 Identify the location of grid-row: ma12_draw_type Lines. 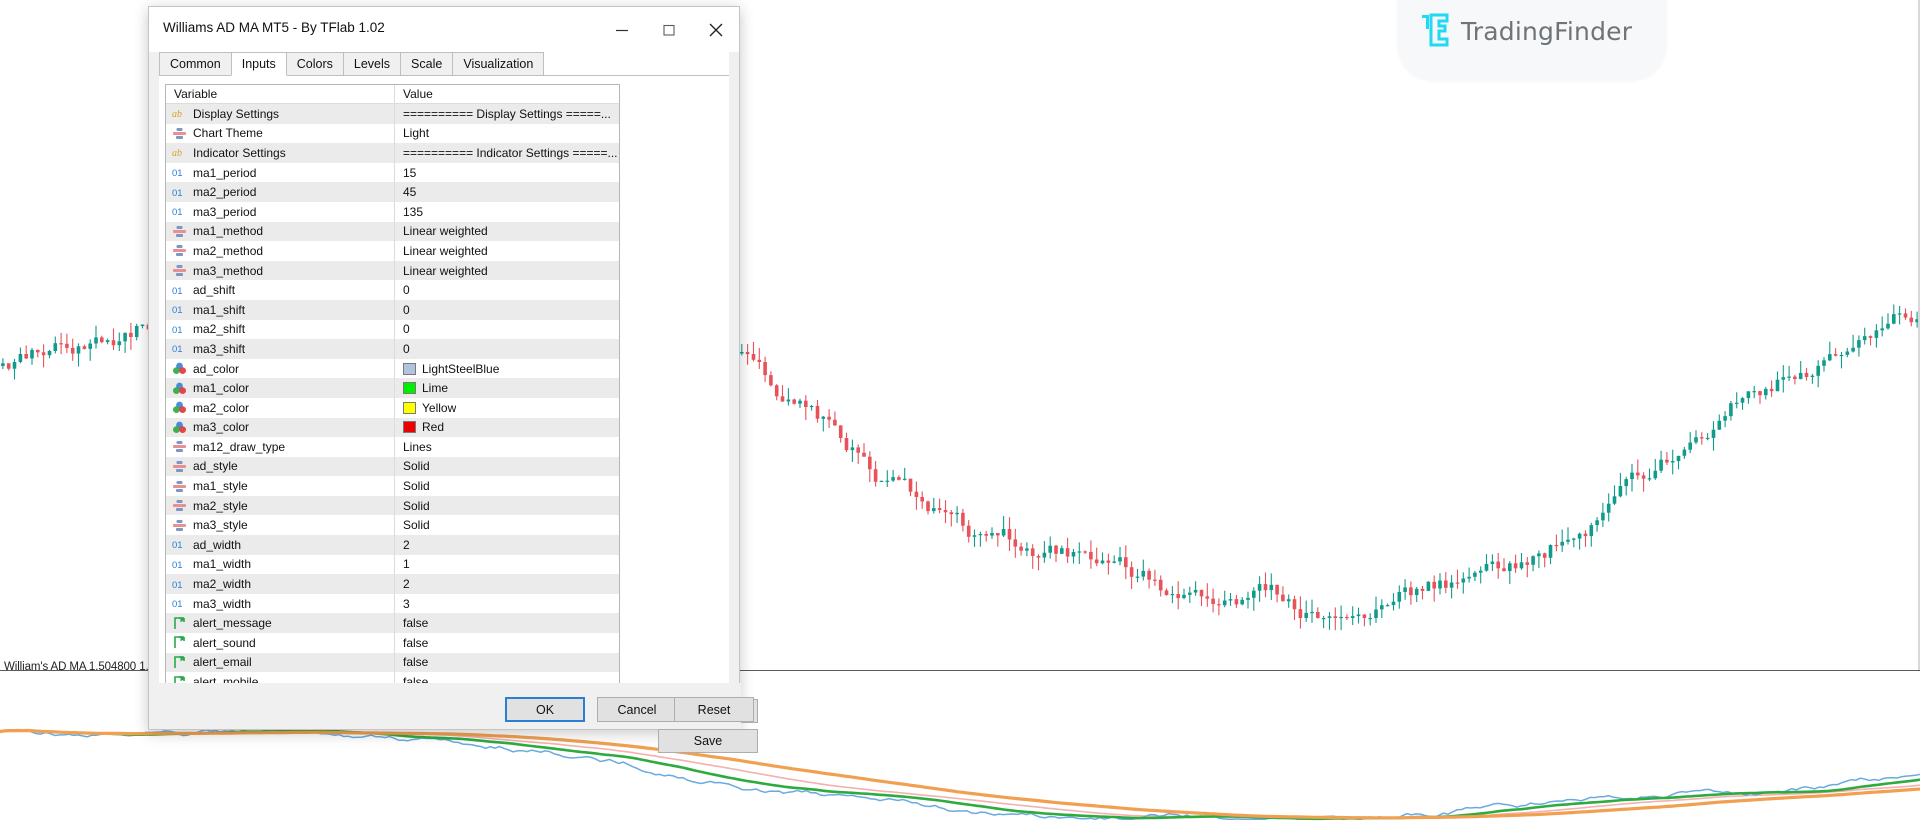
(392, 447).